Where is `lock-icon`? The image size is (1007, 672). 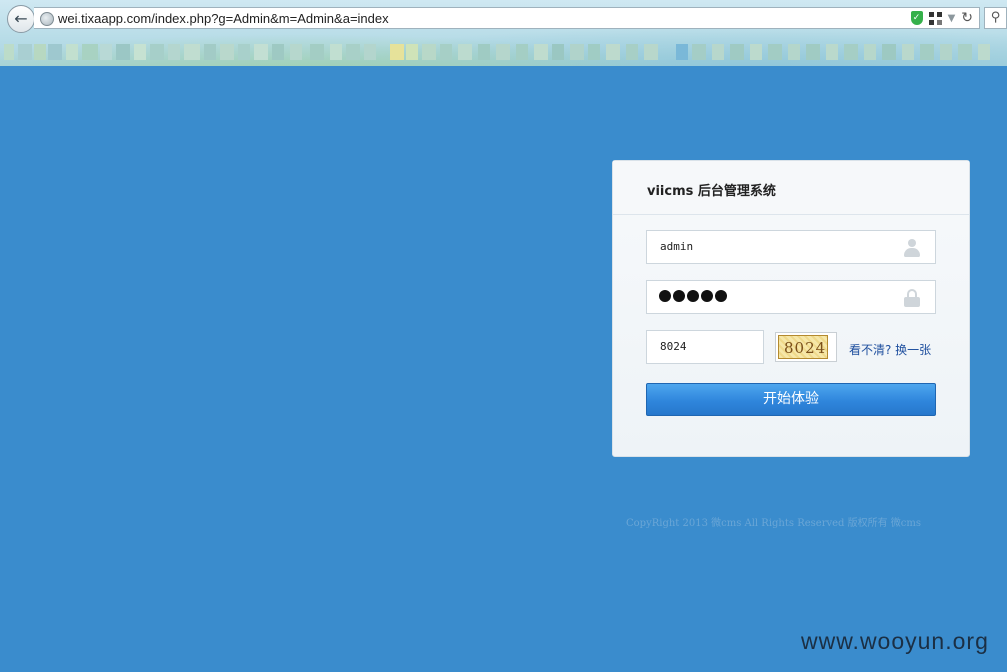 lock-icon is located at coordinates (912, 298).